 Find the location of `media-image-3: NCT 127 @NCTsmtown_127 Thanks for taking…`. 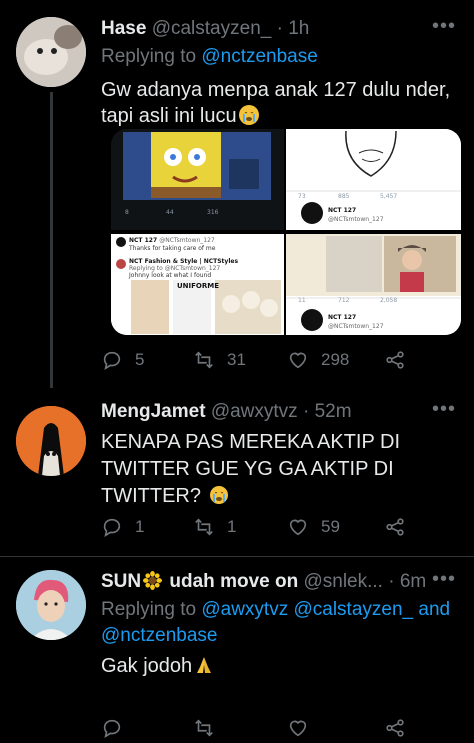

media-image-3: NCT 127 @NCTsmtown_127 Thanks for taking… is located at coordinates (197, 284).